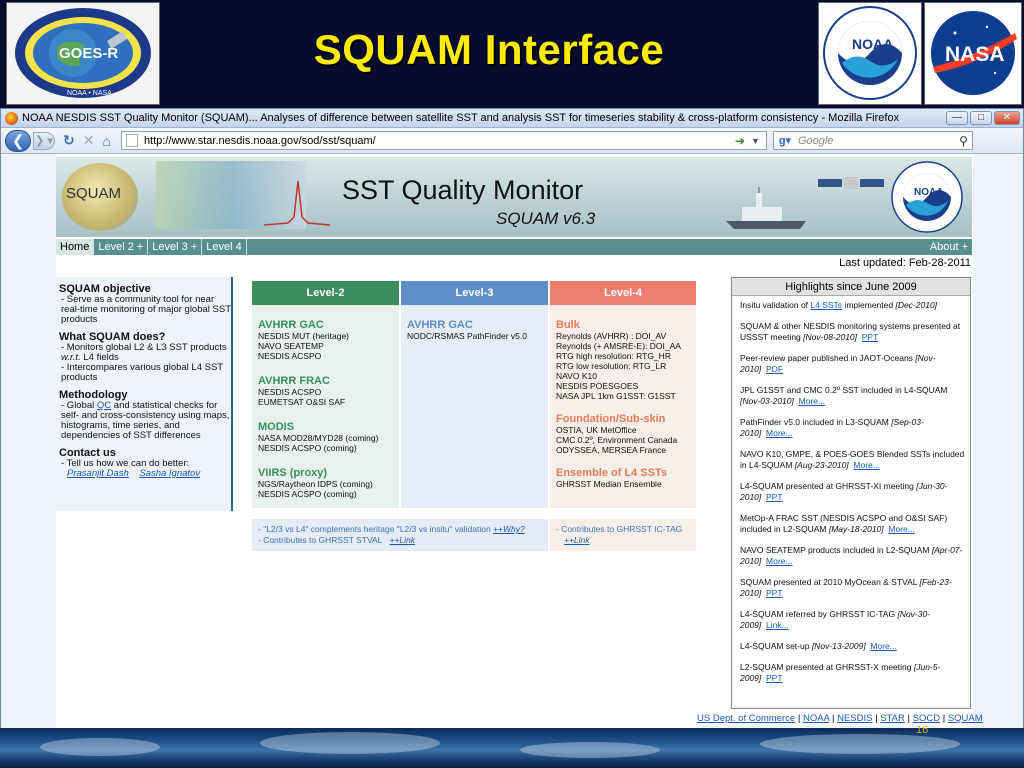  Describe the element at coordinates (775, 305) in the screenshot. I see `highlight-text: Insitu validation of` at that location.